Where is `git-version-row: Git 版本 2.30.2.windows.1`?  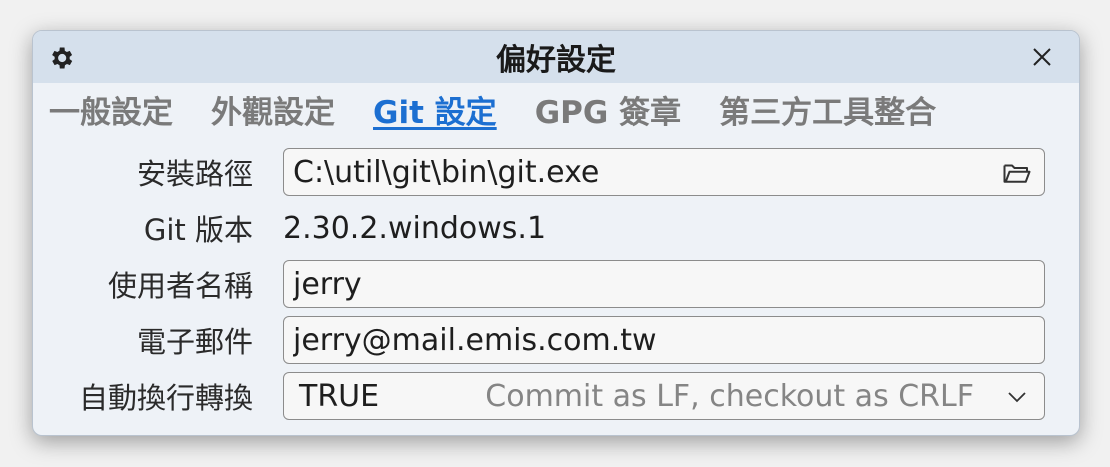
git-version-row: Git 版本 2.30.2.windows.1 is located at coordinates (556, 228).